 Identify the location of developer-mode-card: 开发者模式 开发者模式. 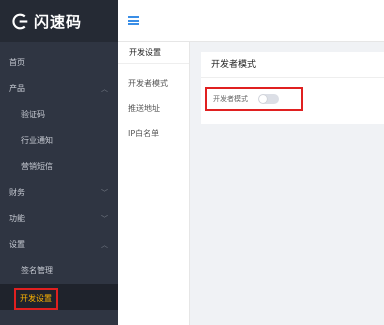
(292, 88).